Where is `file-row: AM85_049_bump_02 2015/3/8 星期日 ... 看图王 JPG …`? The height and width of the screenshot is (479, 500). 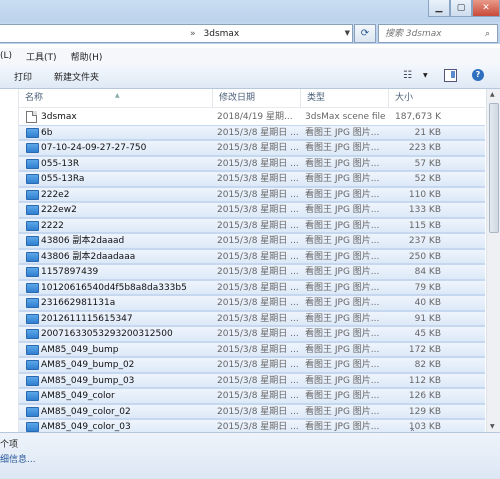 file-row: AM85_049_bump_02 2015/3/8 星期日 ... 看图王 JPG … is located at coordinates (252, 365).